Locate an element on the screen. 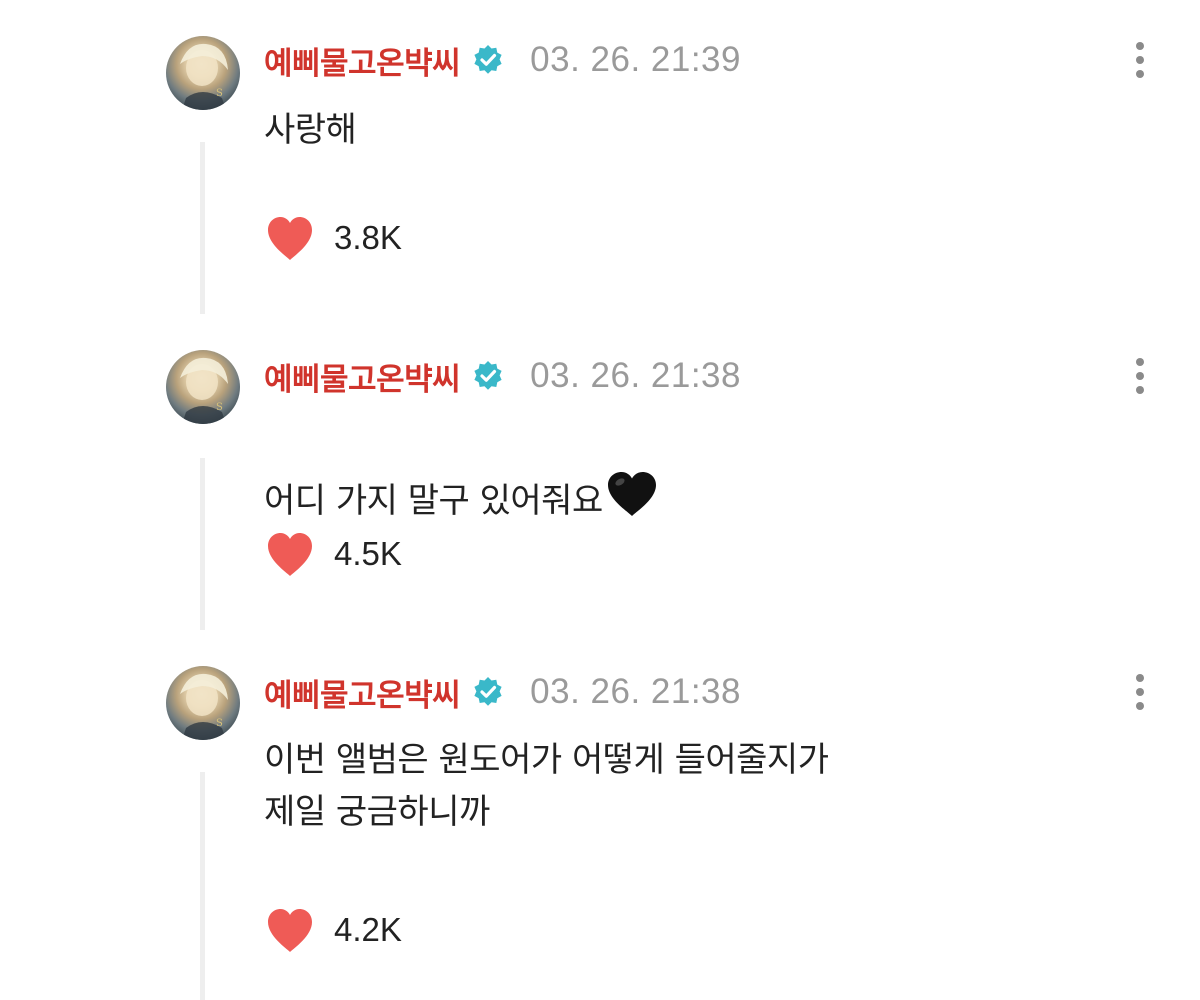 The width and height of the screenshot is (1200, 1000). comment-text: 이번 앨범은 원도어가 어떻게 들어줄지가 제일 궁금하니까 is located at coordinates (546, 786).